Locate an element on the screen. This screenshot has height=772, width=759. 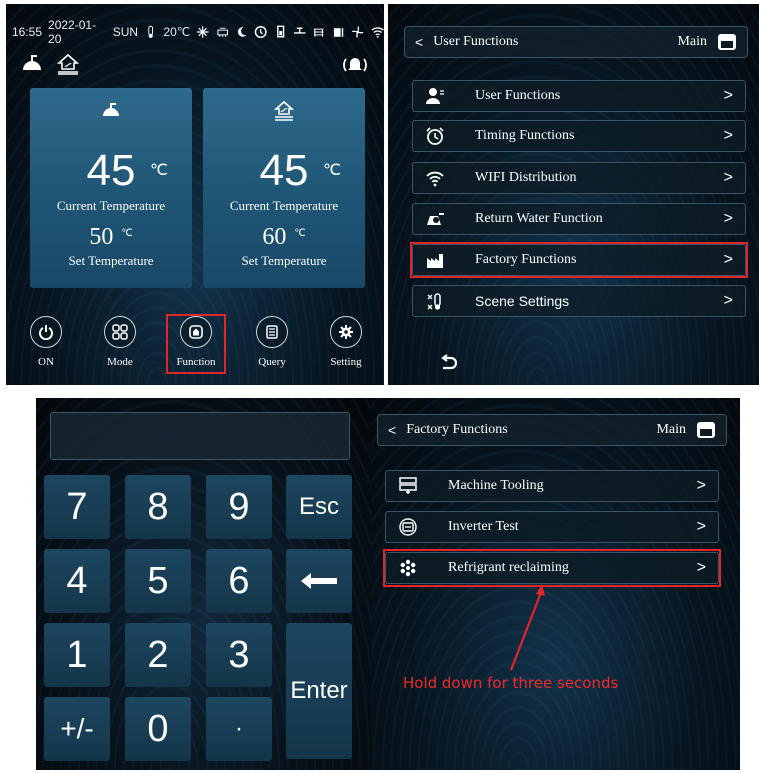
query-button: Query is located at coordinates (272, 342).